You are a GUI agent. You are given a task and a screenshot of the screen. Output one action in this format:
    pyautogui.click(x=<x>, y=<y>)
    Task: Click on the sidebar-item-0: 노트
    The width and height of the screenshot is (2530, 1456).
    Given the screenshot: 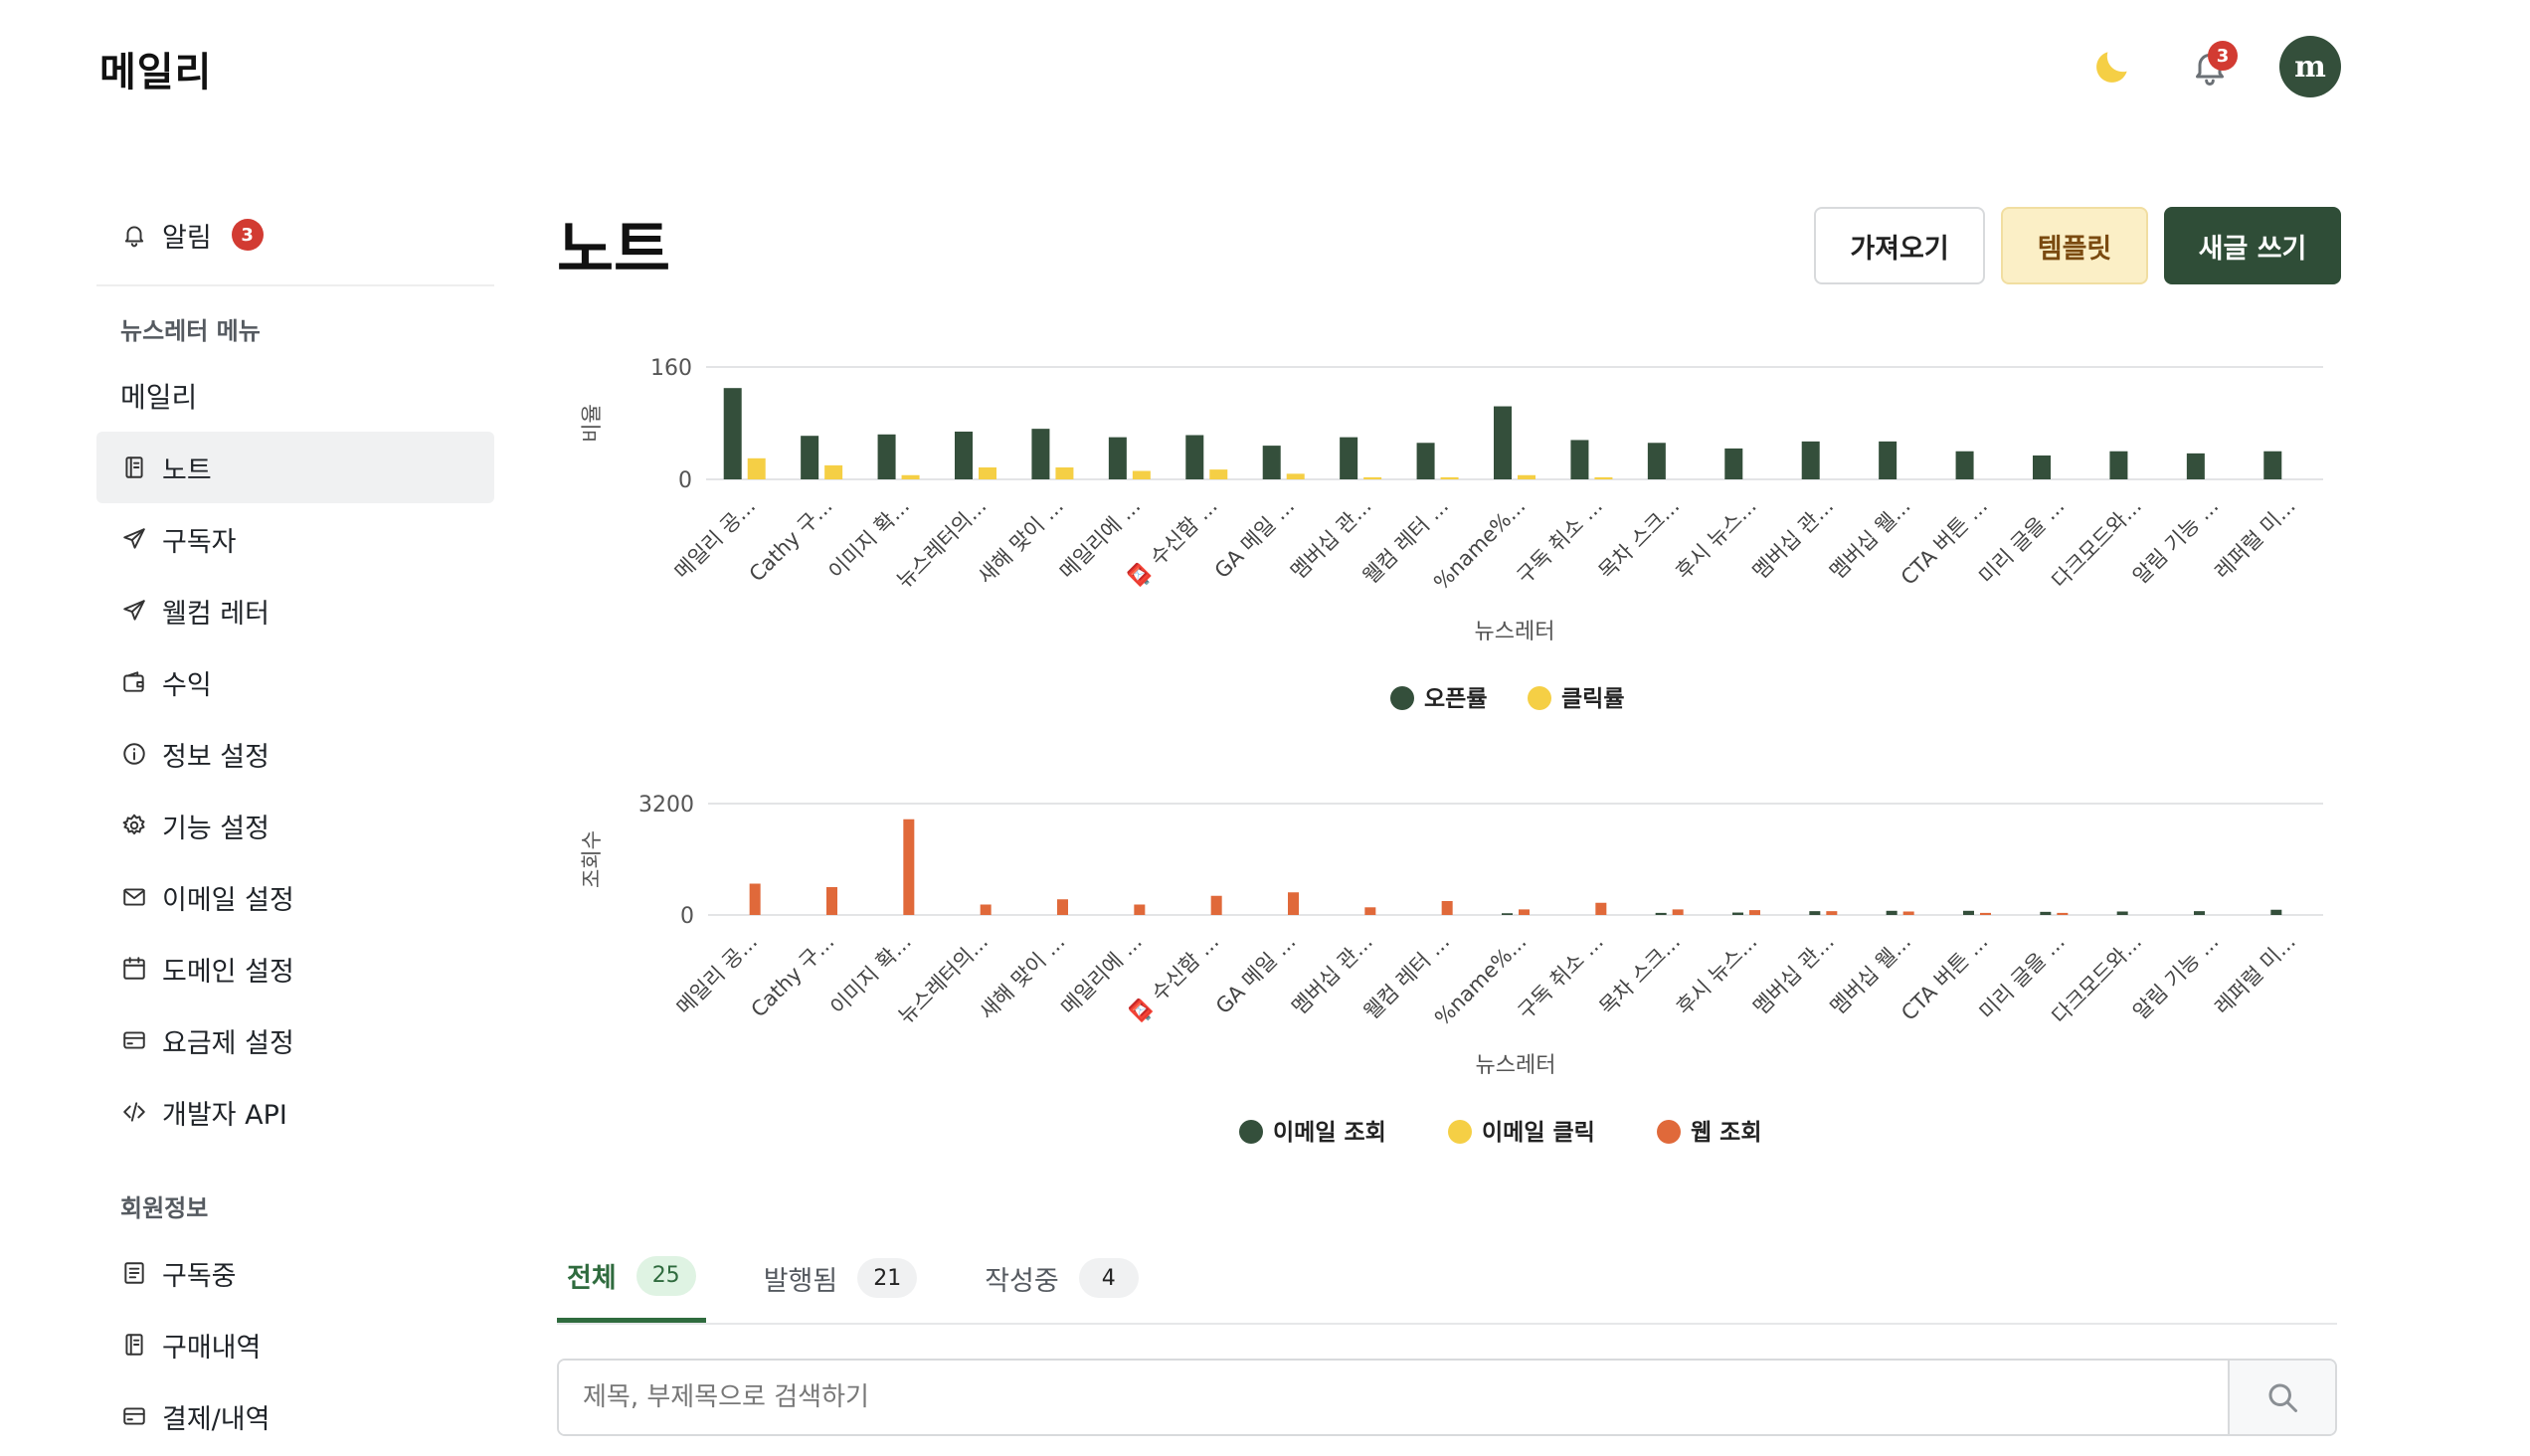 What is the action you would take?
    pyautogui.click(x=295, y=467)
    